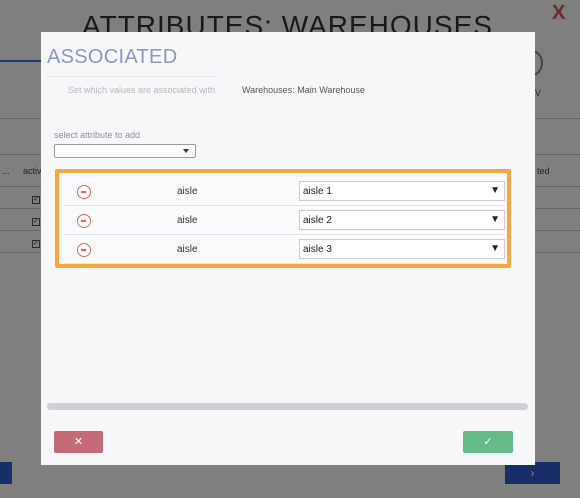 This screenshot has width=580, height=498. I want to click on close-icon: ✕, so click(78, 442).